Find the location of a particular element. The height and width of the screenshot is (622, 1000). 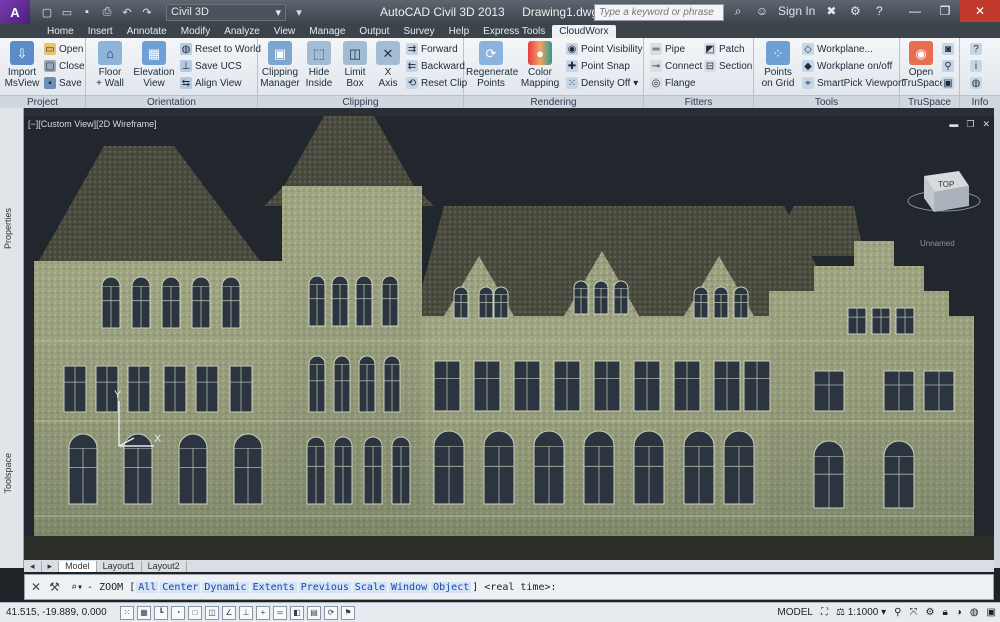

tab-nav-next-icon: ▸ is located at coordinates (51, 566).